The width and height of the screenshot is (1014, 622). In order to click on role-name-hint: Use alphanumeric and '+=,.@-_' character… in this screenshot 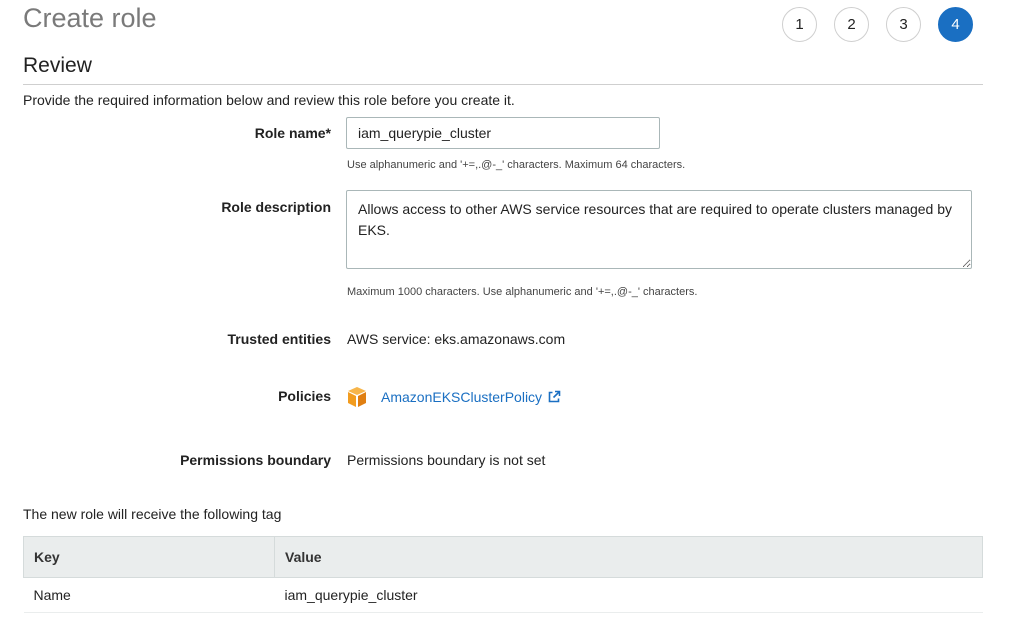, I will do `click(516, 165)`.